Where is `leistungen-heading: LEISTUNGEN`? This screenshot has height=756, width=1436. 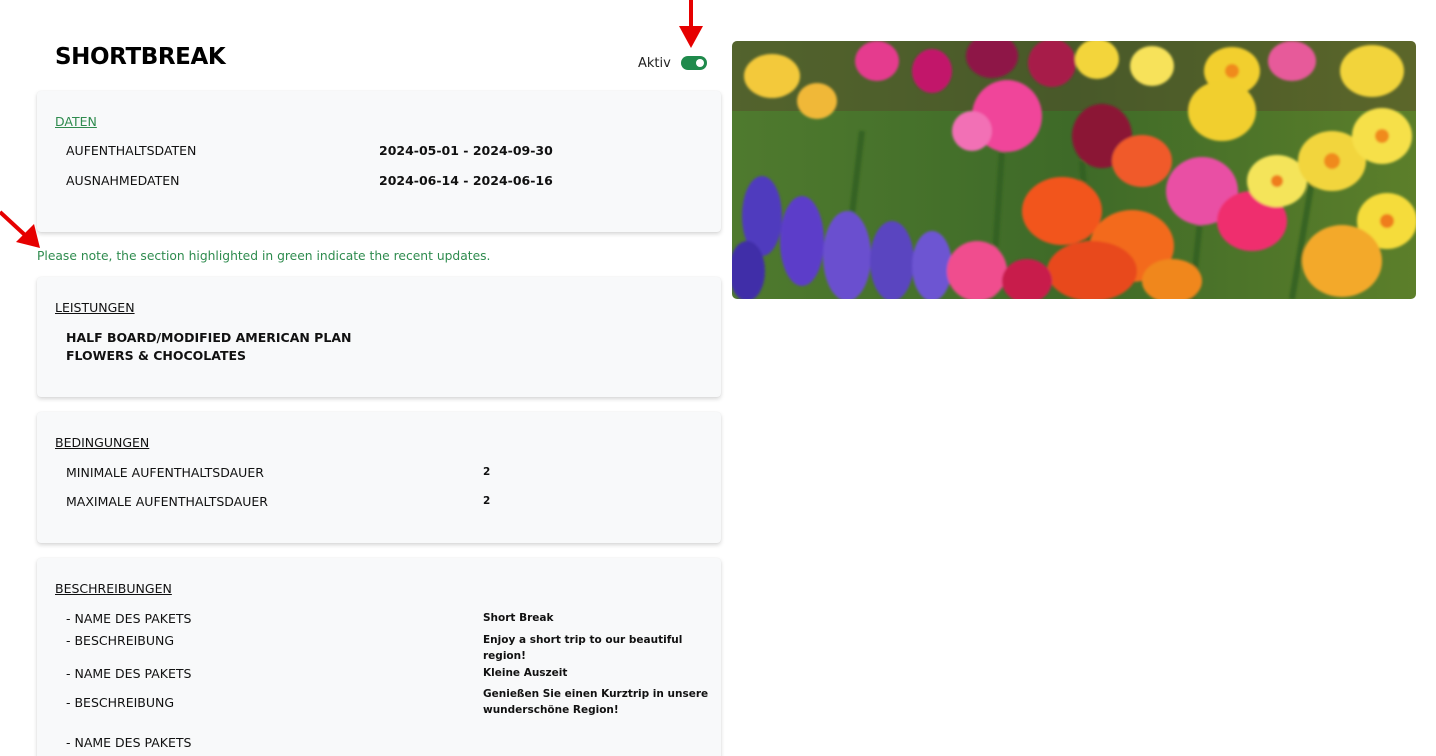 leistungen-heading: LEISTUNGEN is located at coordinates (95, 307).